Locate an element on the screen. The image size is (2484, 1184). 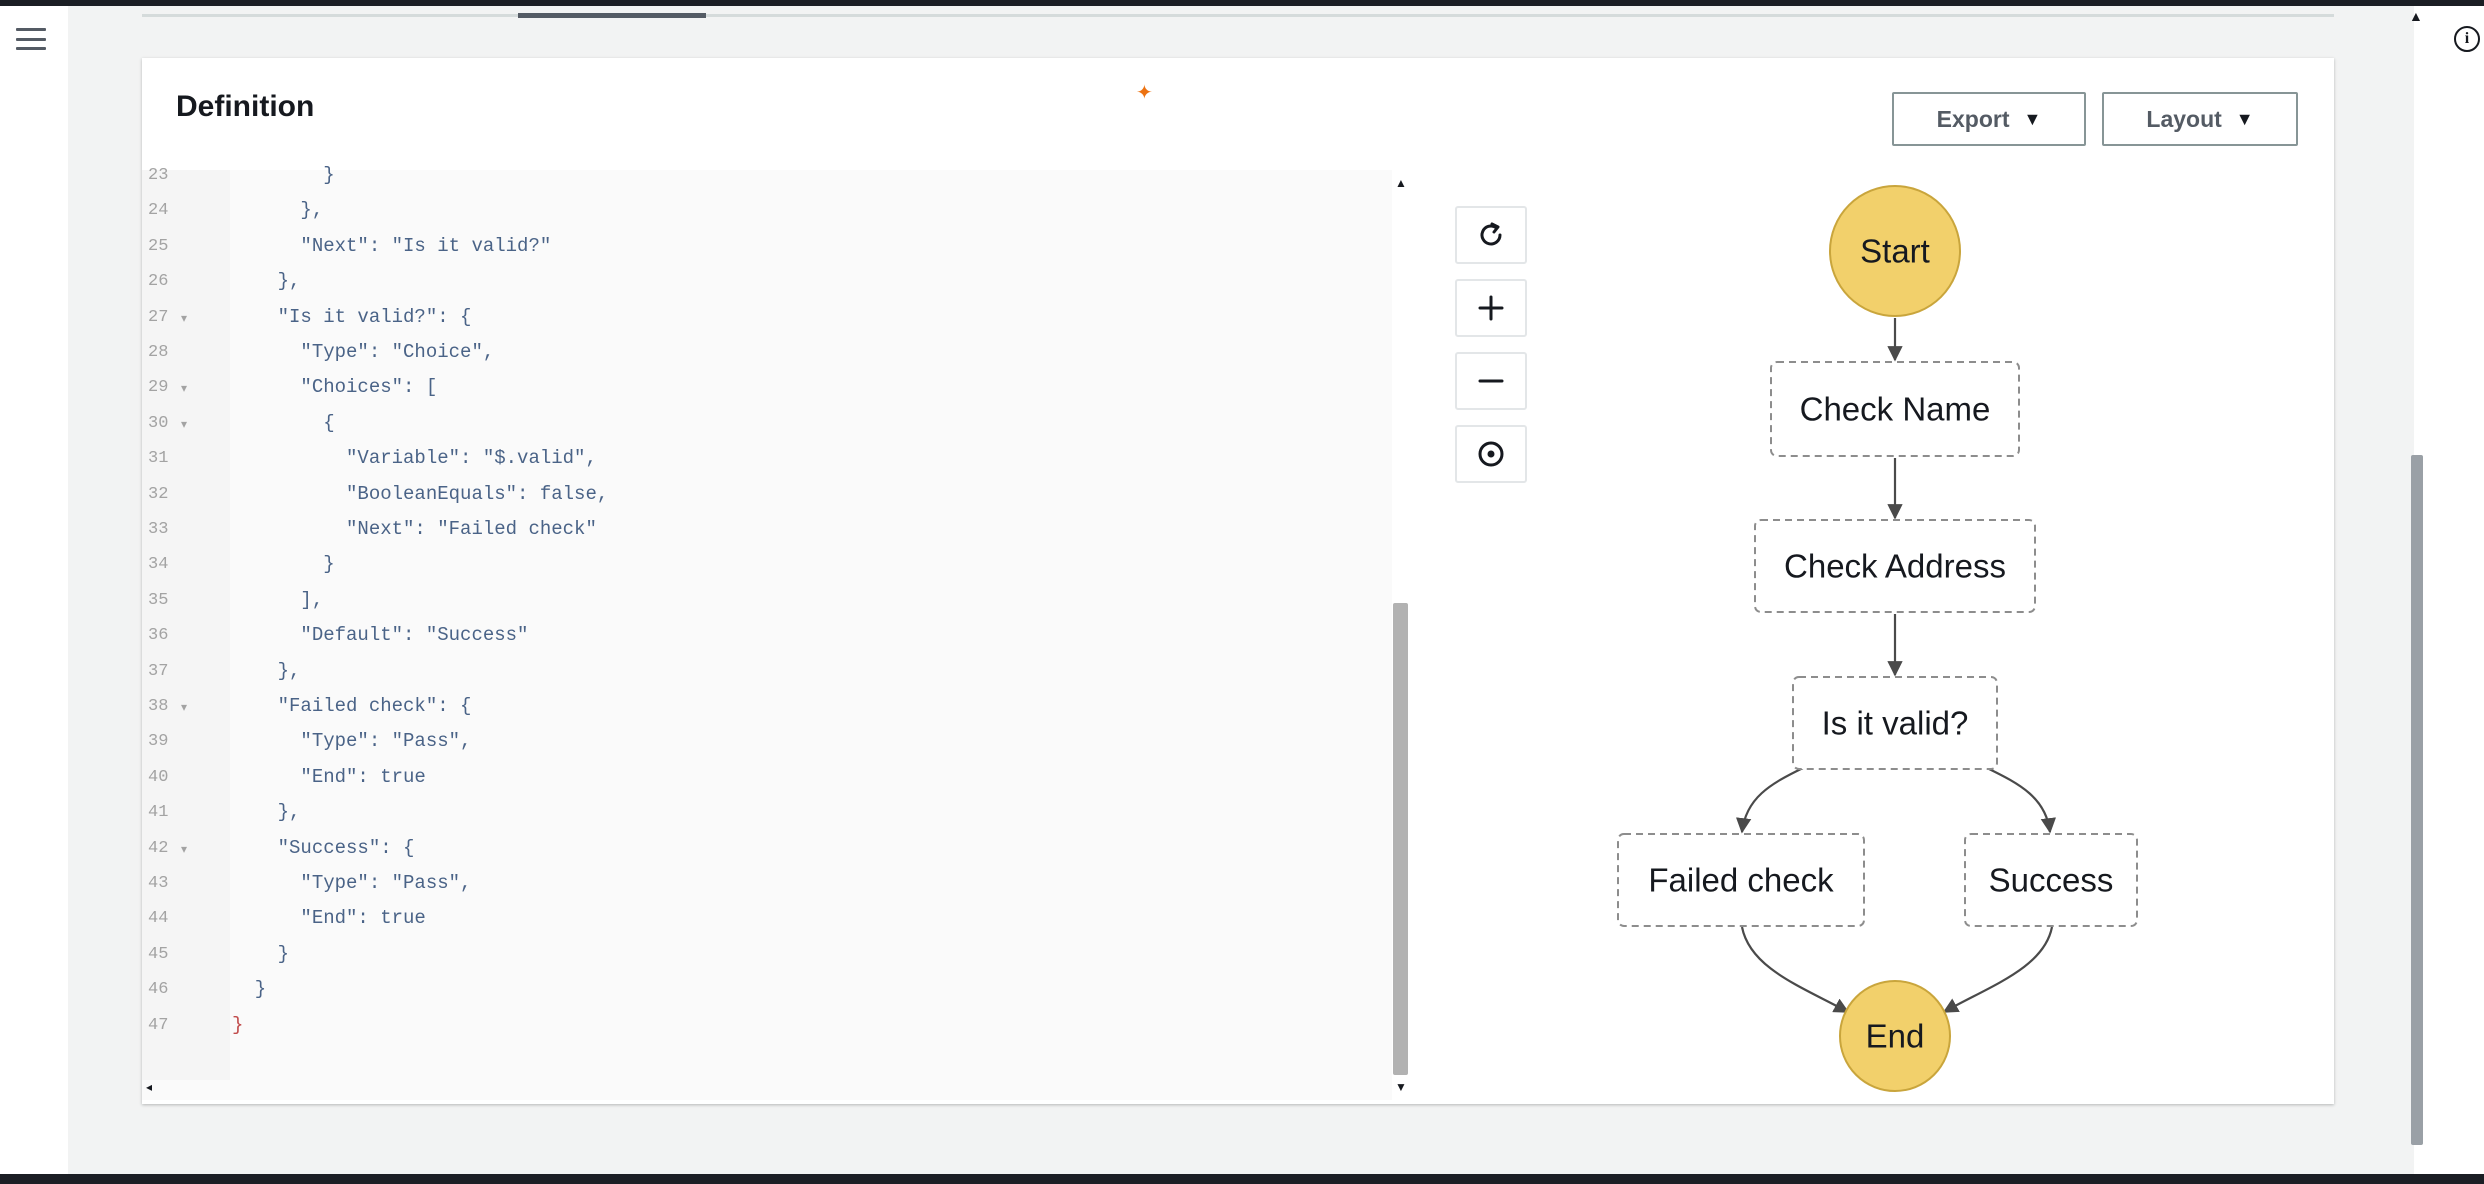
line-number: 30 is located at coordinates (158, 423).